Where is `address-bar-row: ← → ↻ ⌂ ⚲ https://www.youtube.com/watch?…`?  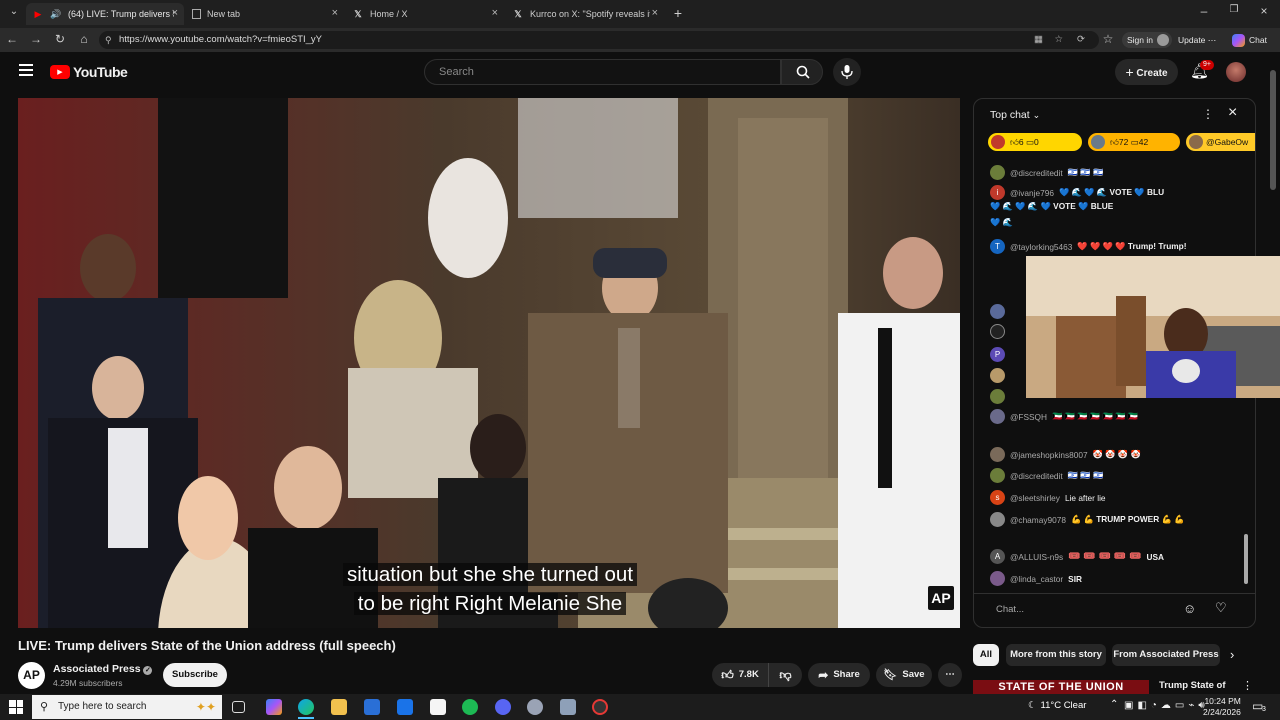 address-bar-row: ← → ↻ ⌂ ⚲ https://www.youtube.com/watch?… is located at coordinates (640, 40).